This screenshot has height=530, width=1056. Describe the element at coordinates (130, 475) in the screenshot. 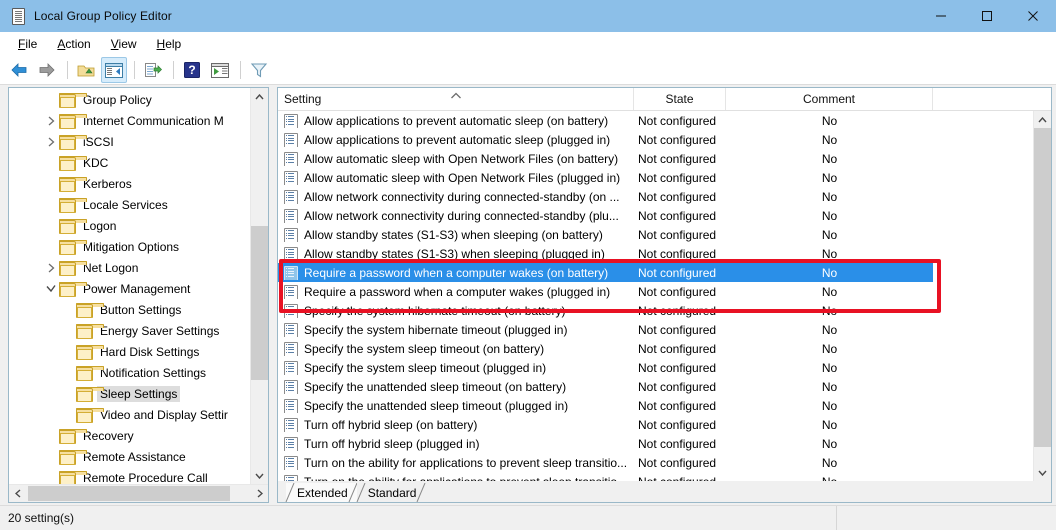

I see `tree-node-remote-procedure-call: Remote Procedure Call` at that location.